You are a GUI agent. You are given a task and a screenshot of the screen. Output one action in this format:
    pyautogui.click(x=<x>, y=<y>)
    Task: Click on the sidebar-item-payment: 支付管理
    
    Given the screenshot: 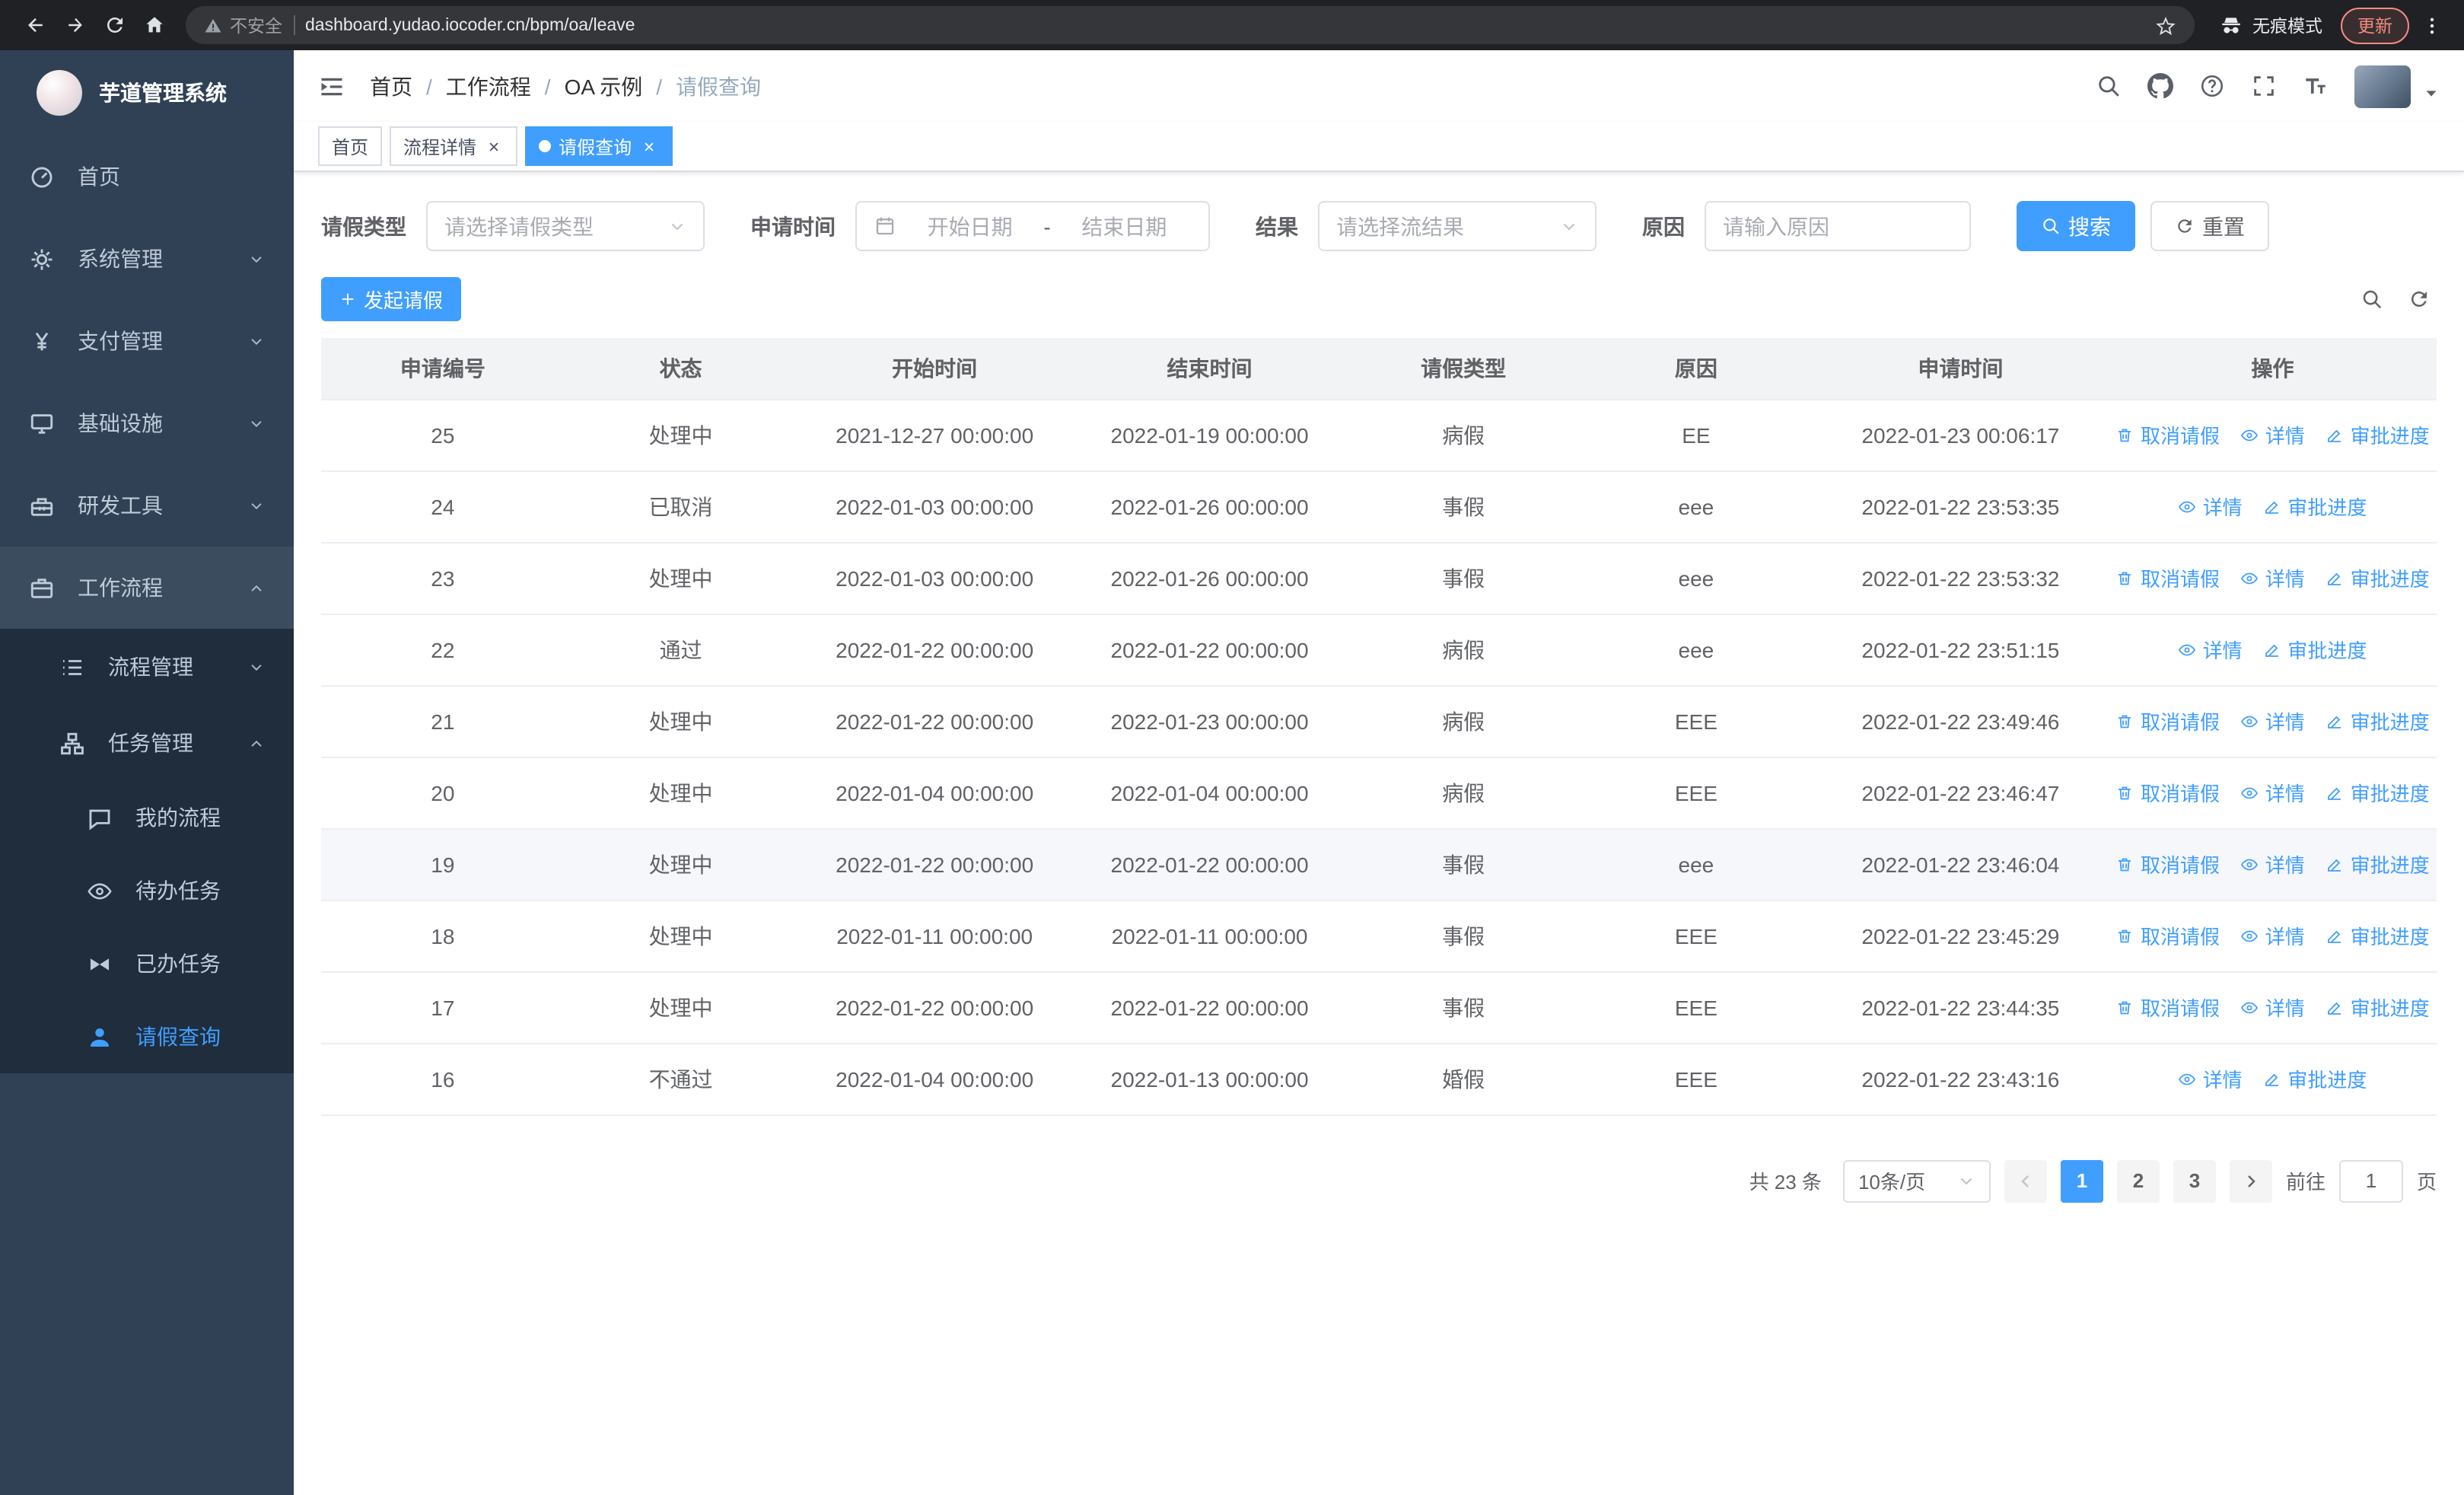 What is the action you would take?
    pyautogui.click(x=147, y=341)
    